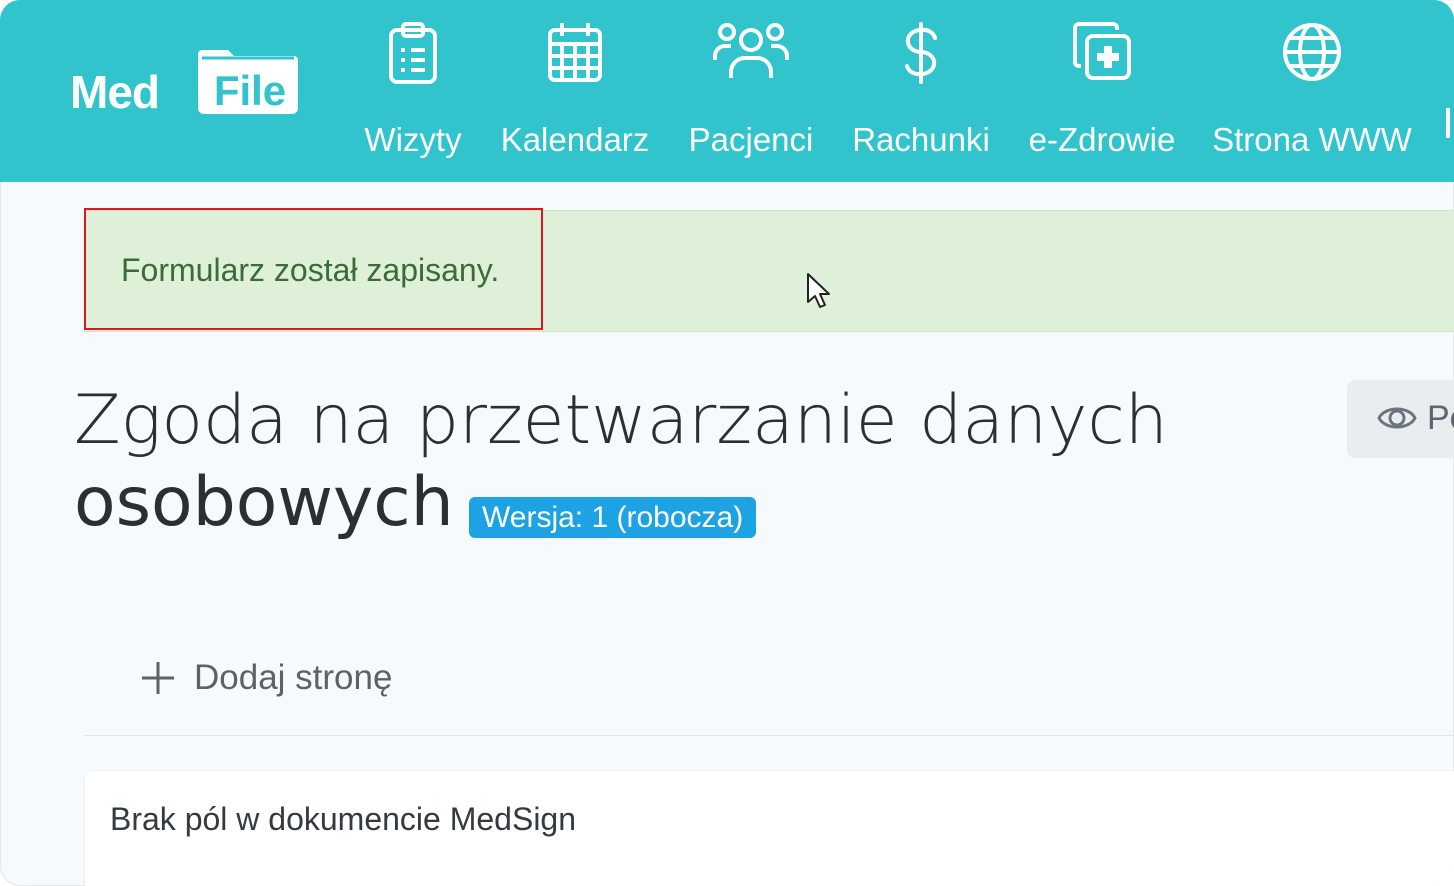  What do you see at coordinates (413, 89) in the screenshot?
I see `nav-item-wizyty: Wizyty` at bounding box center [413, 89].